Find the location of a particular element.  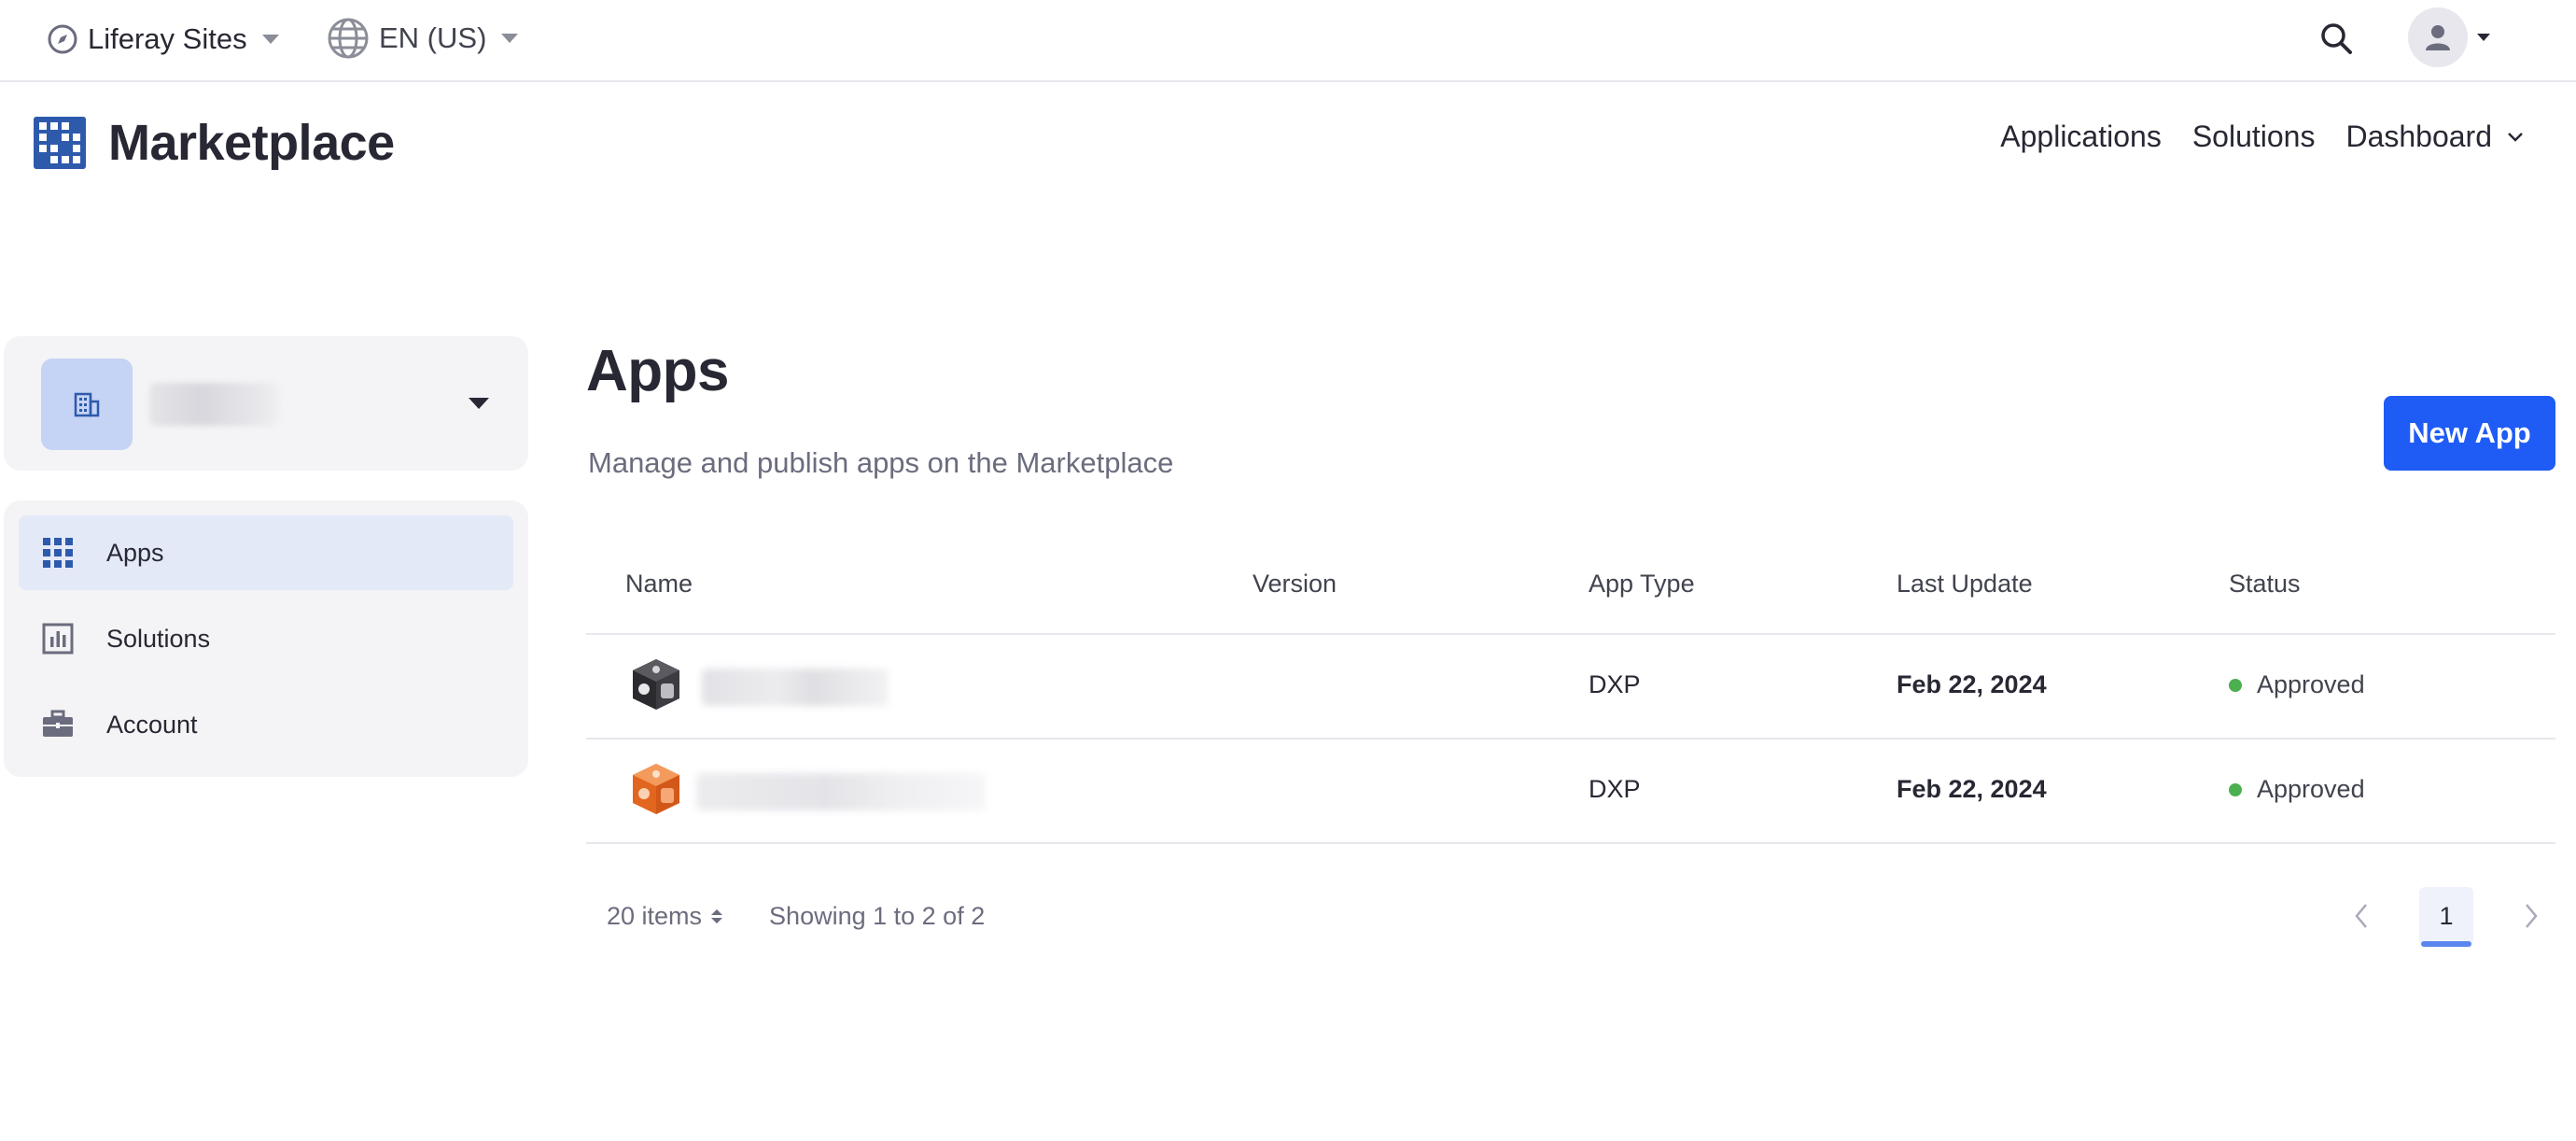

sidebar-item-apps: Apps is located at coordinates (266, 552).